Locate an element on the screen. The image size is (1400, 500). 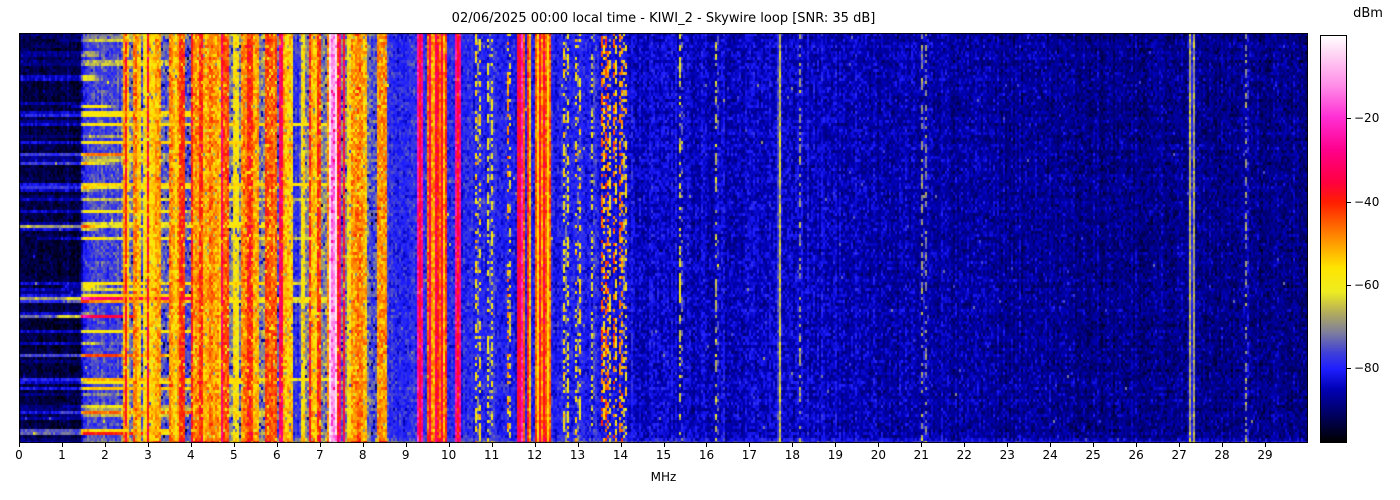
x-tick-label: 27 is located at coordinates (1179, 455).